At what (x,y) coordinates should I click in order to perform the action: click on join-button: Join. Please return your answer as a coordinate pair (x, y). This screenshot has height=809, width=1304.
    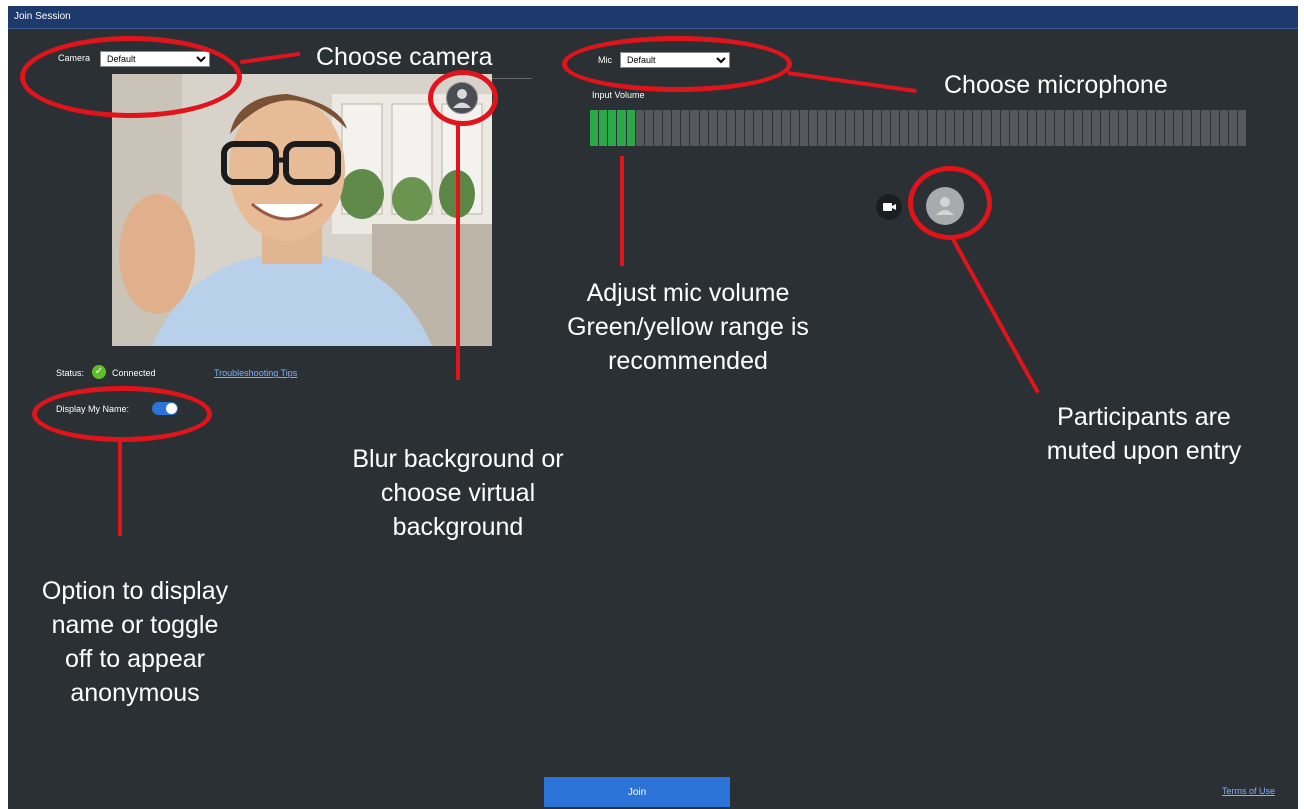
    Looking at the image, I should click on (637, 792).